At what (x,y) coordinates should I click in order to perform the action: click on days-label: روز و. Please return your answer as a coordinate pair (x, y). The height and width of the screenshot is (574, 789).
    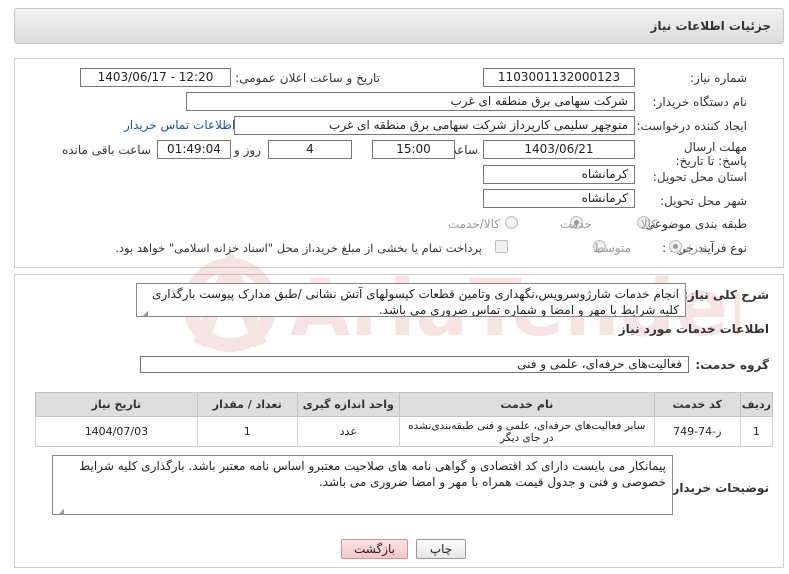
    Looking at the image, I should click on (247, 150).